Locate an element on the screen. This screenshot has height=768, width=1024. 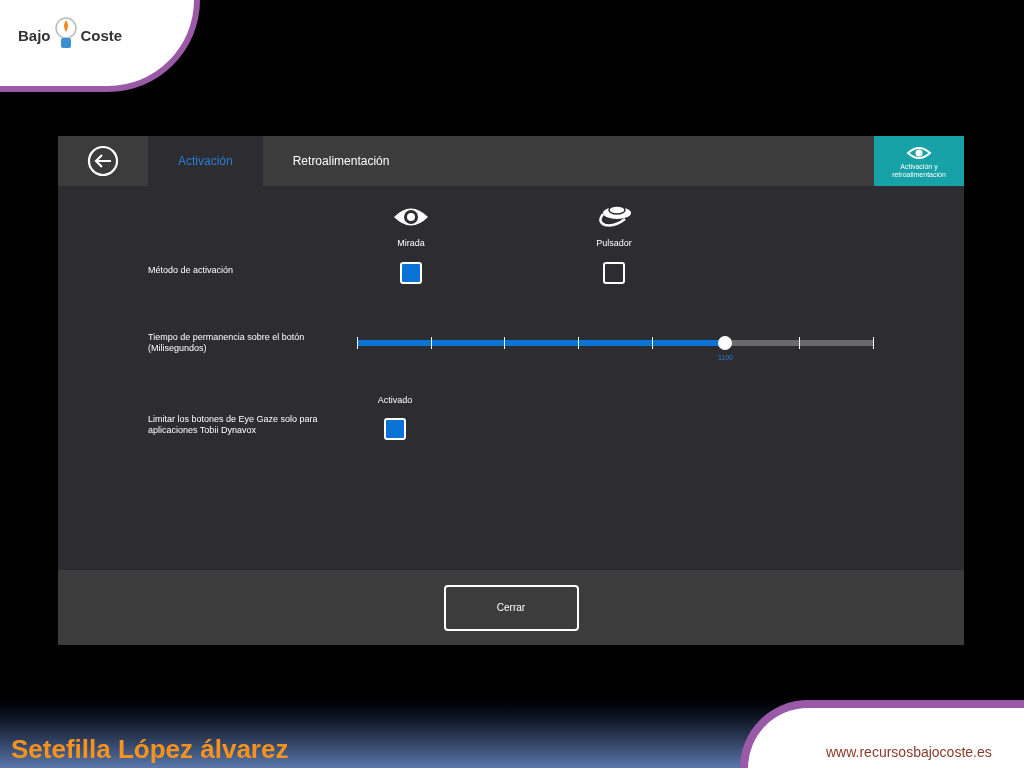
eye-icon is located at coordinates (411, 217).